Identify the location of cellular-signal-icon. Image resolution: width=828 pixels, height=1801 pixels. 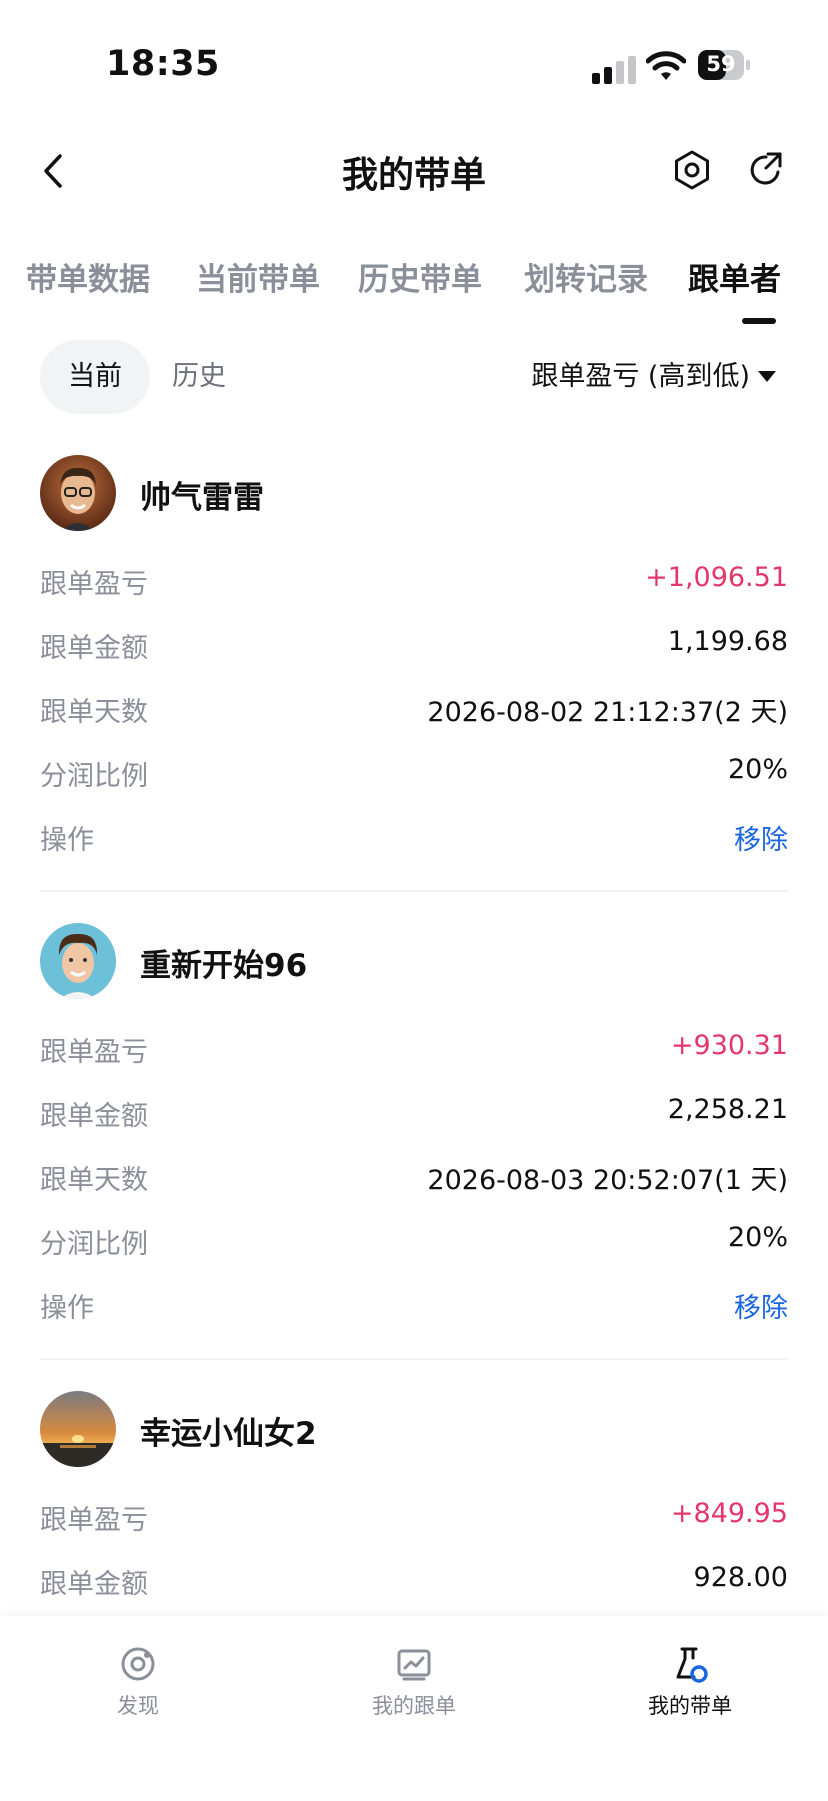
(614, 70).